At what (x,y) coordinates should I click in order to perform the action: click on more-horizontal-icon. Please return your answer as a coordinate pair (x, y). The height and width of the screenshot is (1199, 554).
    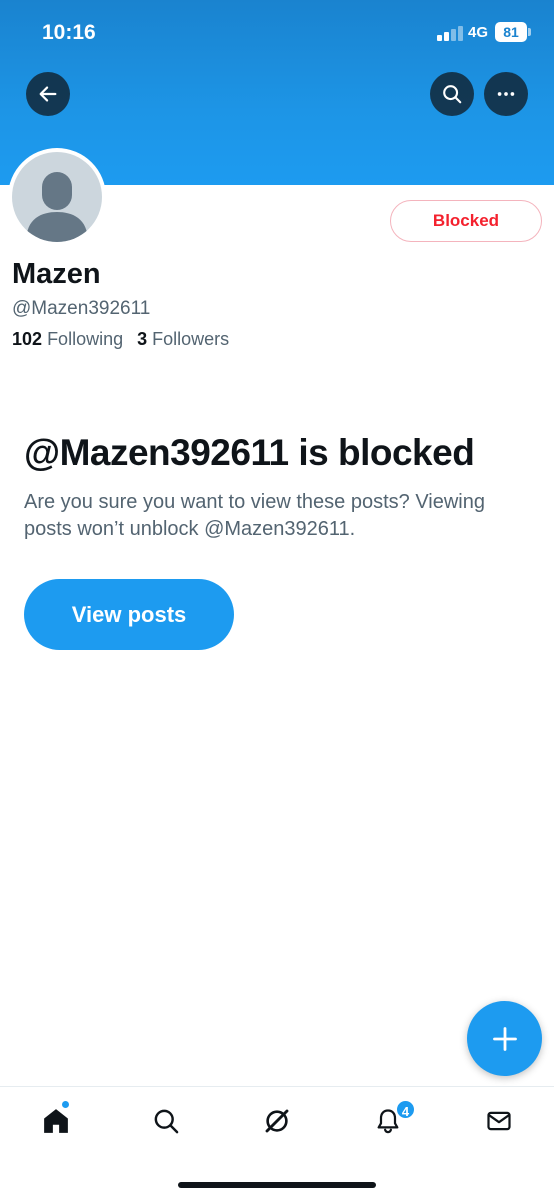
    Looking at the image, I should click on (506, 94).